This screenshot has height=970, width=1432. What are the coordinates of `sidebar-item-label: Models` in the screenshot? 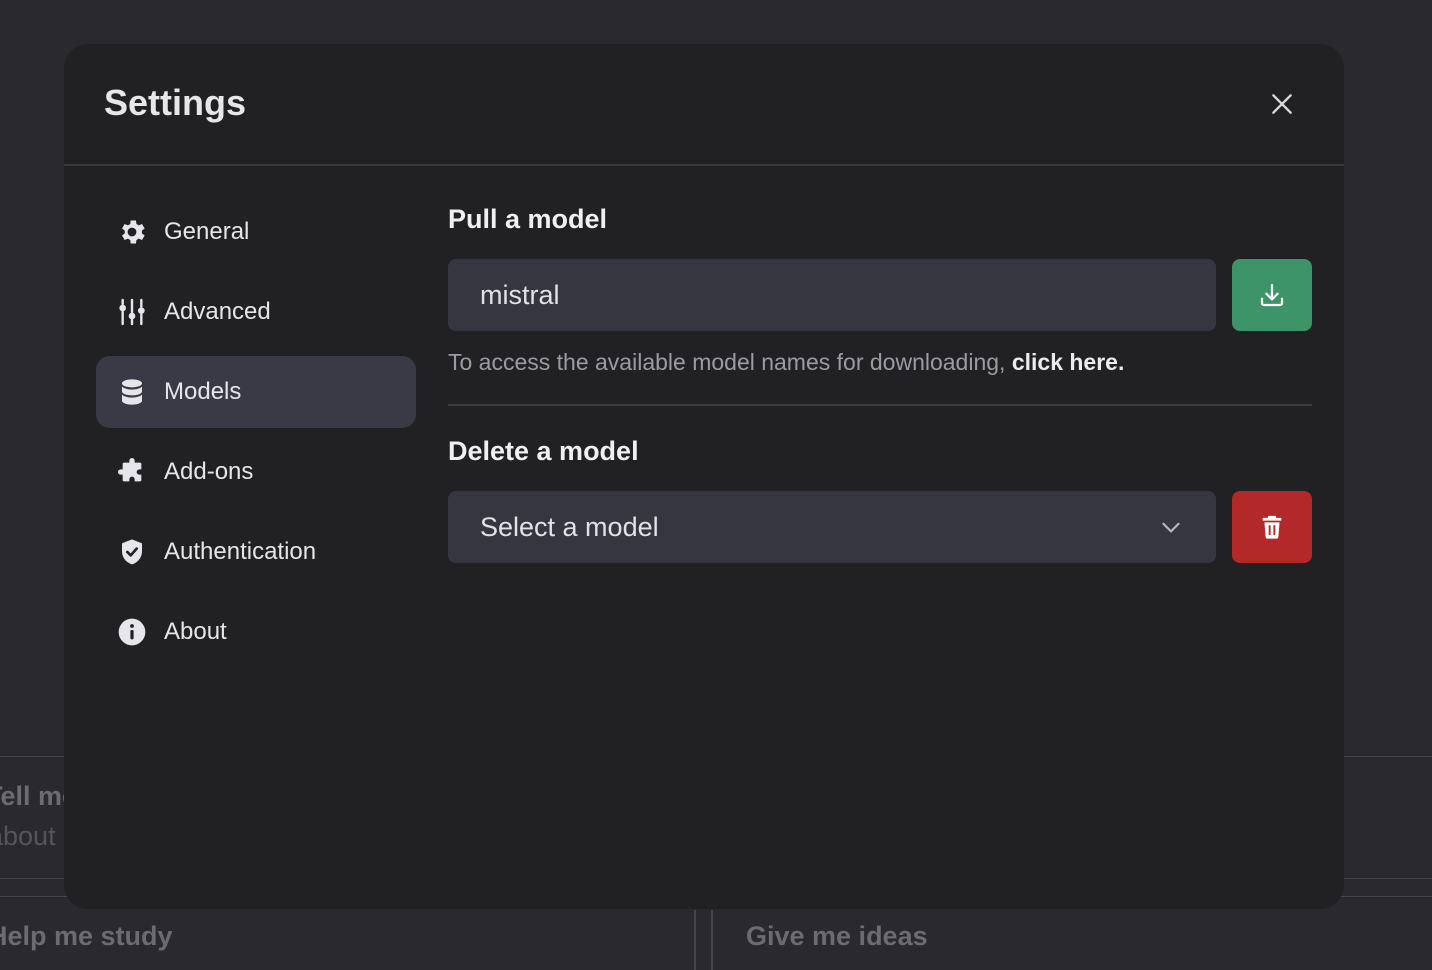 It's located at (203, 391).